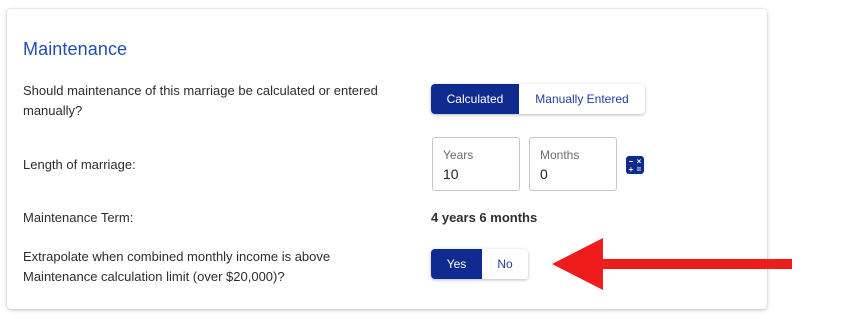 This screenshot has height=319, width=863. I want to click on years-field: Years 10, so click(476, 164).